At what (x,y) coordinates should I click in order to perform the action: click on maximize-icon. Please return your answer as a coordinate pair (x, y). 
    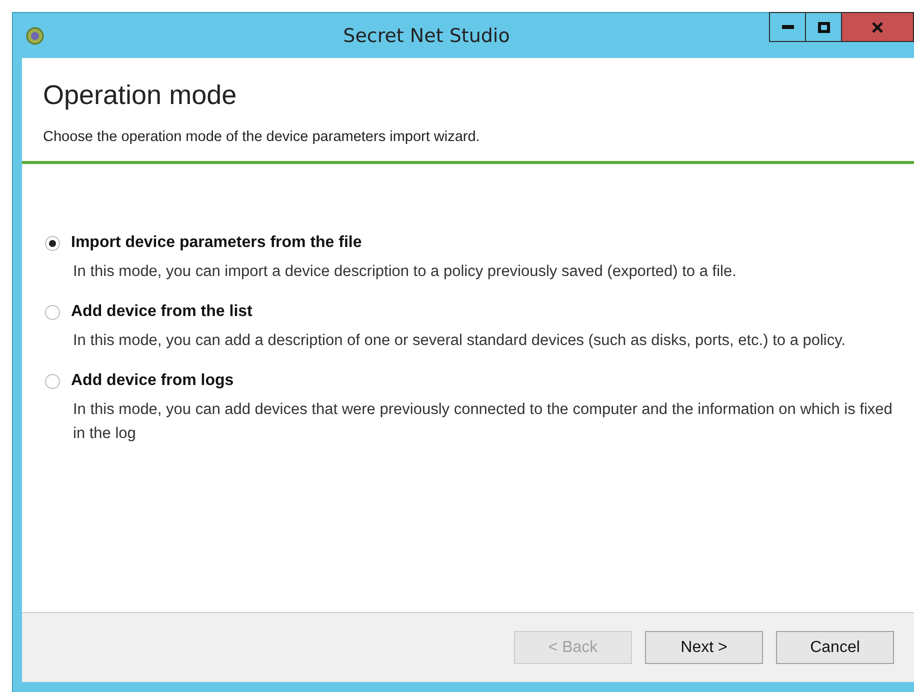
    Looking at the image, I should click on (824, 27).